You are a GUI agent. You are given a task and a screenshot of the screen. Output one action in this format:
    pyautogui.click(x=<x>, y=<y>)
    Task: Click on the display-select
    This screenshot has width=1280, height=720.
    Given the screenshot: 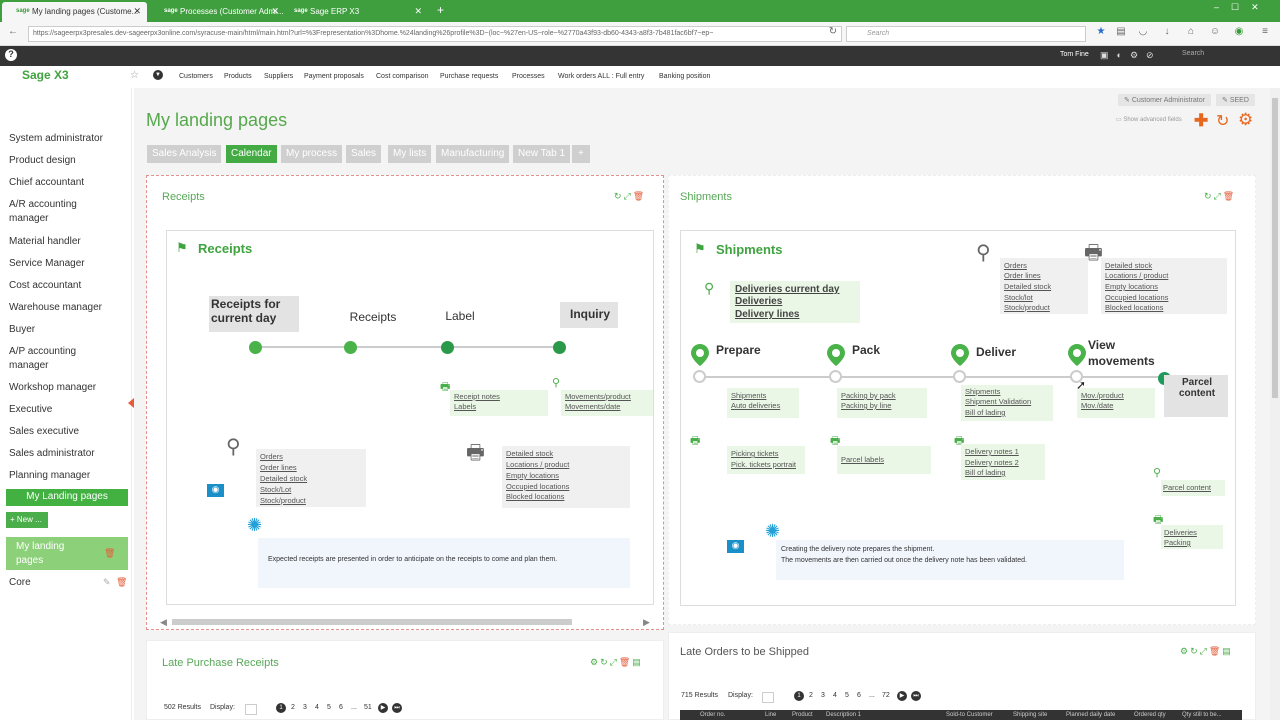 What is the action you would take?
    pyautogui.click(x=251, y=709)
    